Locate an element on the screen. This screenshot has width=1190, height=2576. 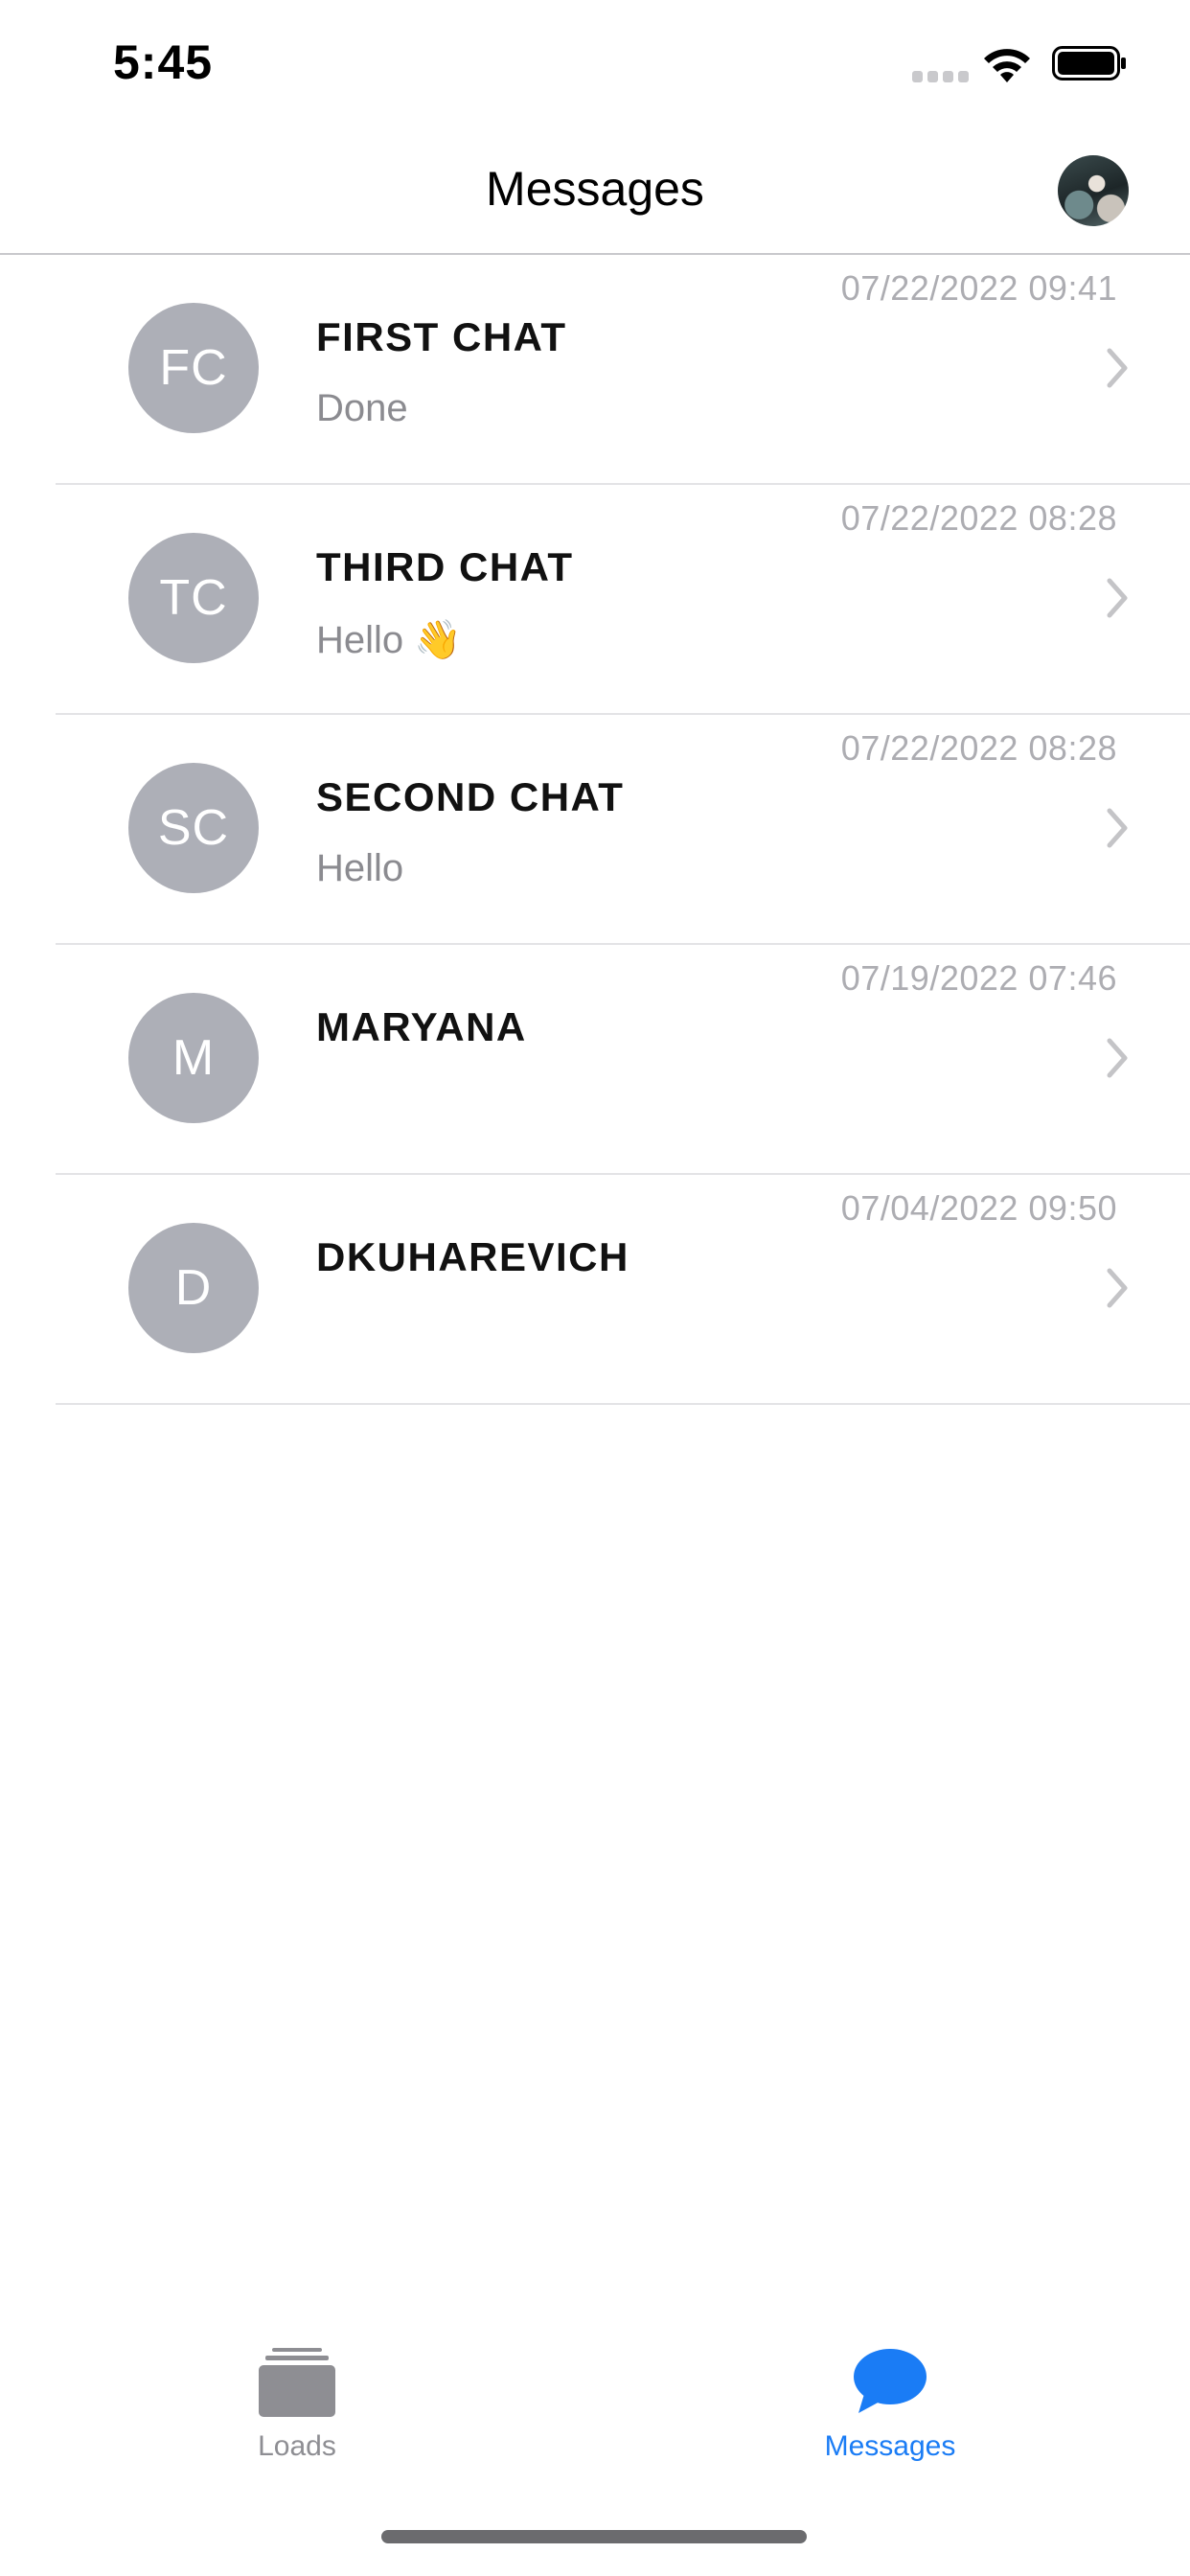
stacked-cards-icon is located at coordinates (297, 2382).